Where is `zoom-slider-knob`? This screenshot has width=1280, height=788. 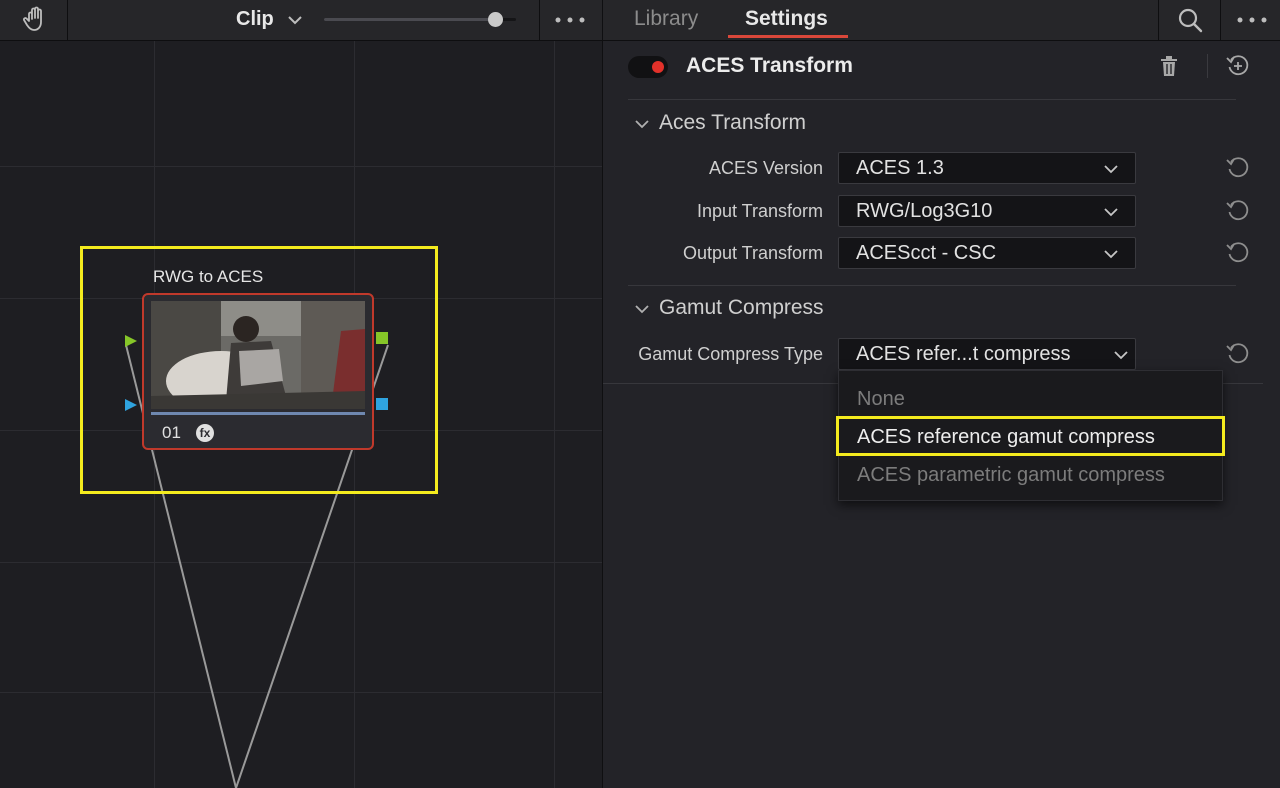
zoom-slider-knob is located at coordinates (495, 19).